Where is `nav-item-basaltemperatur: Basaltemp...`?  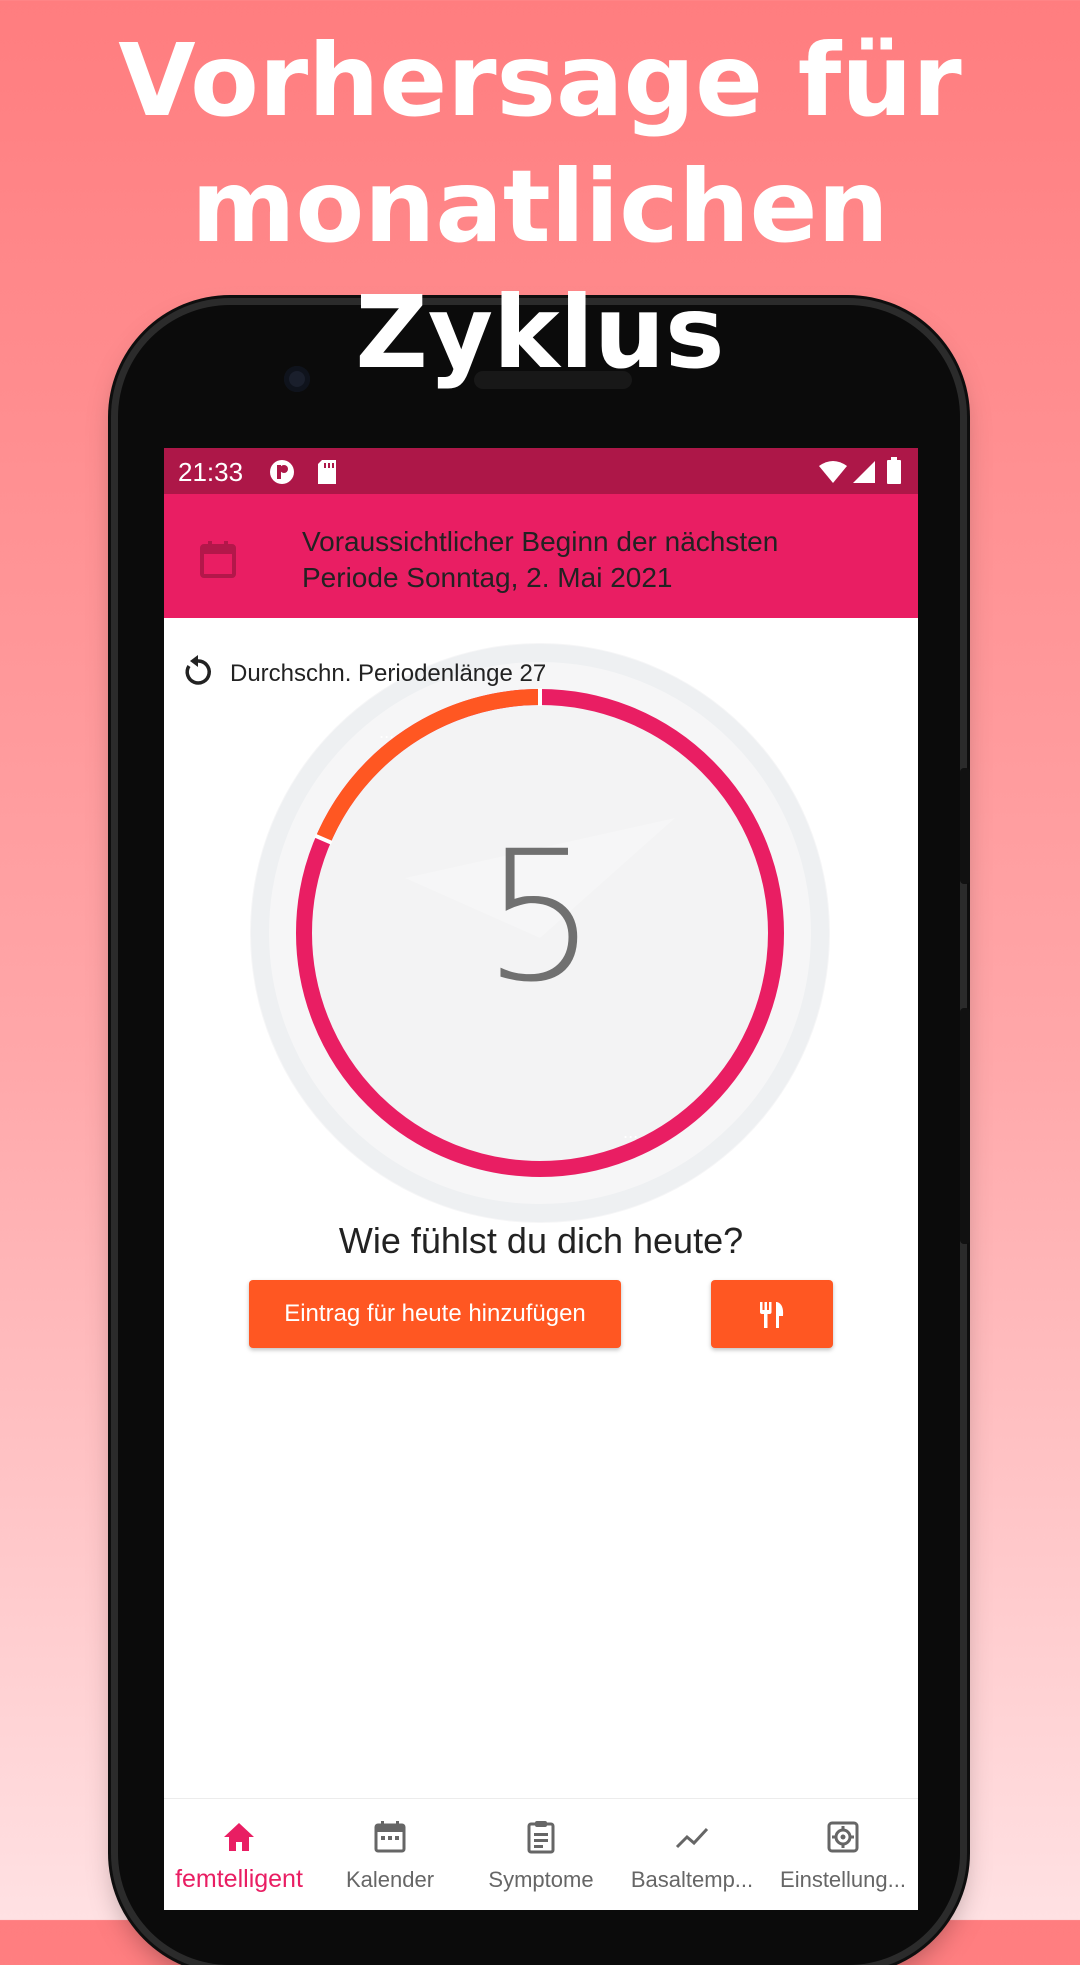 nav-item-basaltemperatur: Basaltemp... is located at coordinates (692, 1854).